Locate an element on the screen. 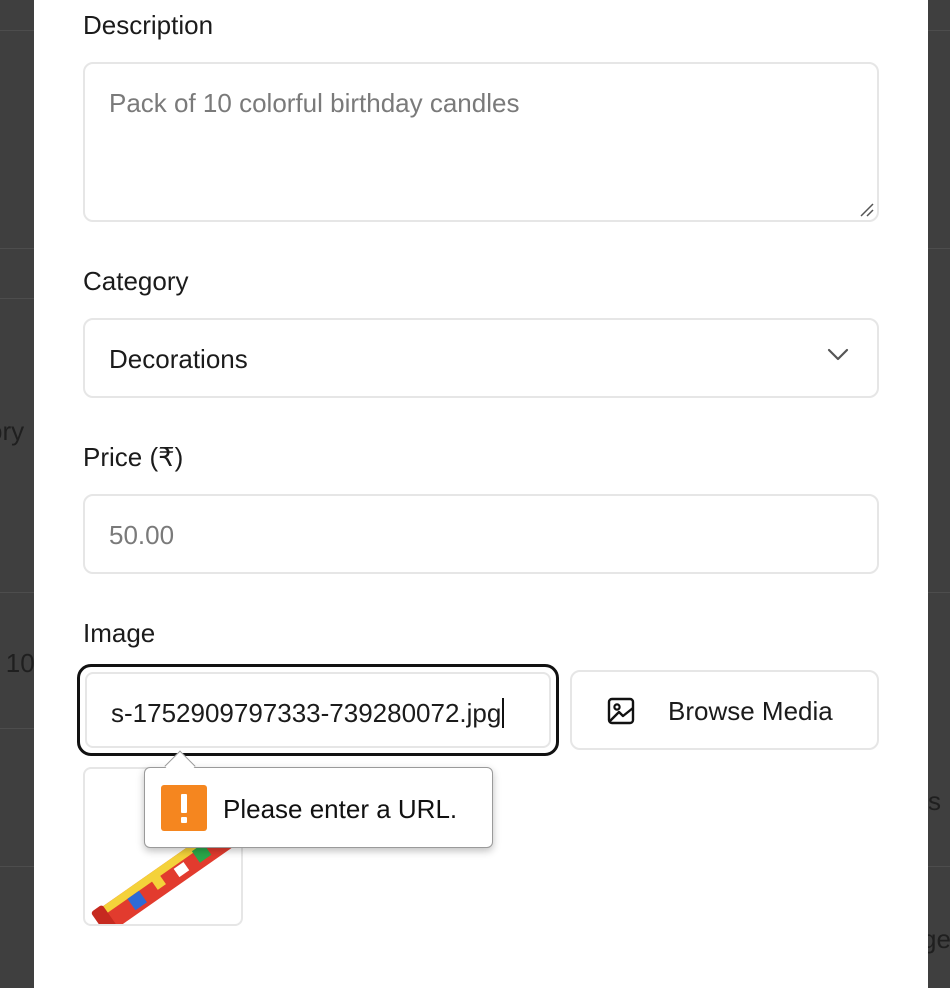  image-url-text: s-1752909797333-739280072.jpg is located at coordinates (306, 713).